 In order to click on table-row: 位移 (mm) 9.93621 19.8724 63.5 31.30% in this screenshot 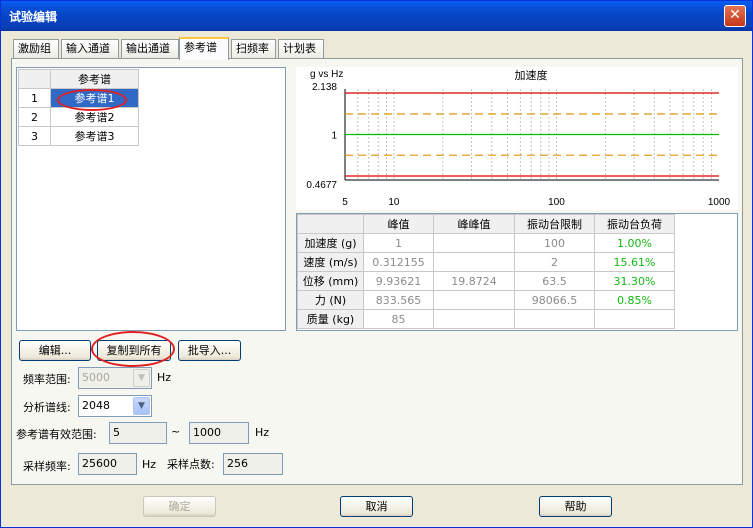, I will do `click(486, 281)`.